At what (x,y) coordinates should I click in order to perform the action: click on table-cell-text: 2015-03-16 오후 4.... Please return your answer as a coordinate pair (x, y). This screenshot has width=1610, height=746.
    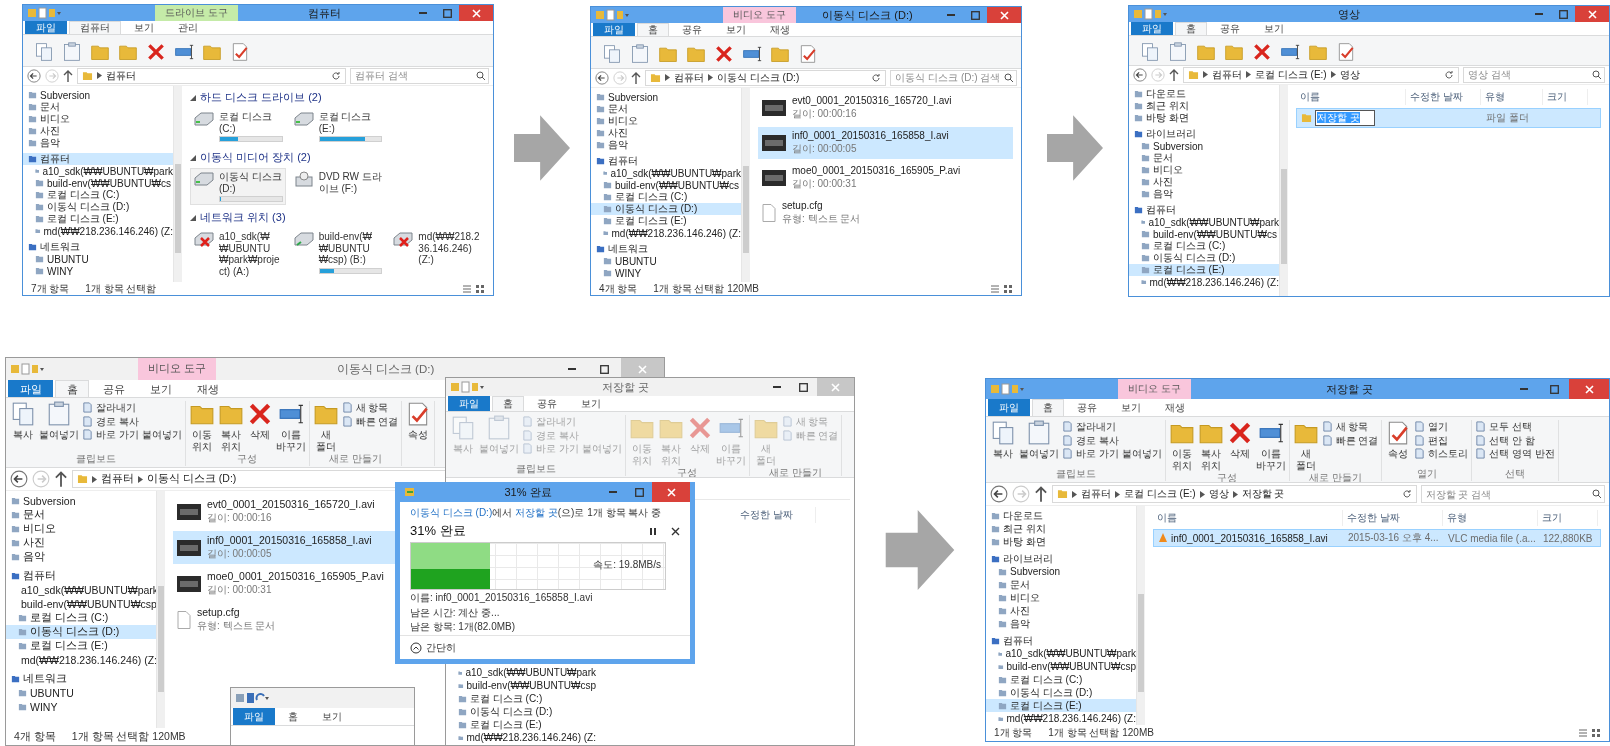
    Looking at the image, I should click on (1393, 538).